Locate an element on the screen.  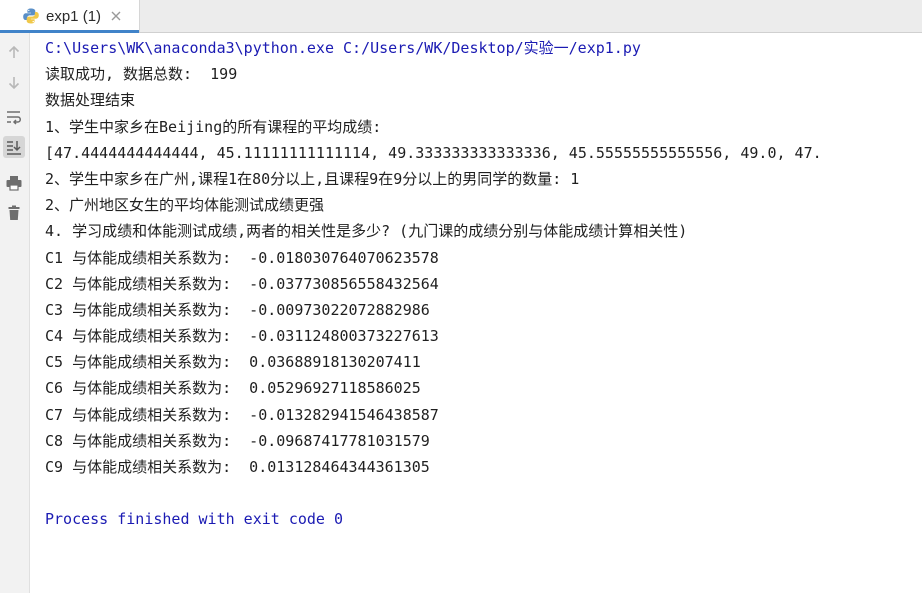
exit-message: Process finished with exit code 0 is located at coordinates (194, 519).